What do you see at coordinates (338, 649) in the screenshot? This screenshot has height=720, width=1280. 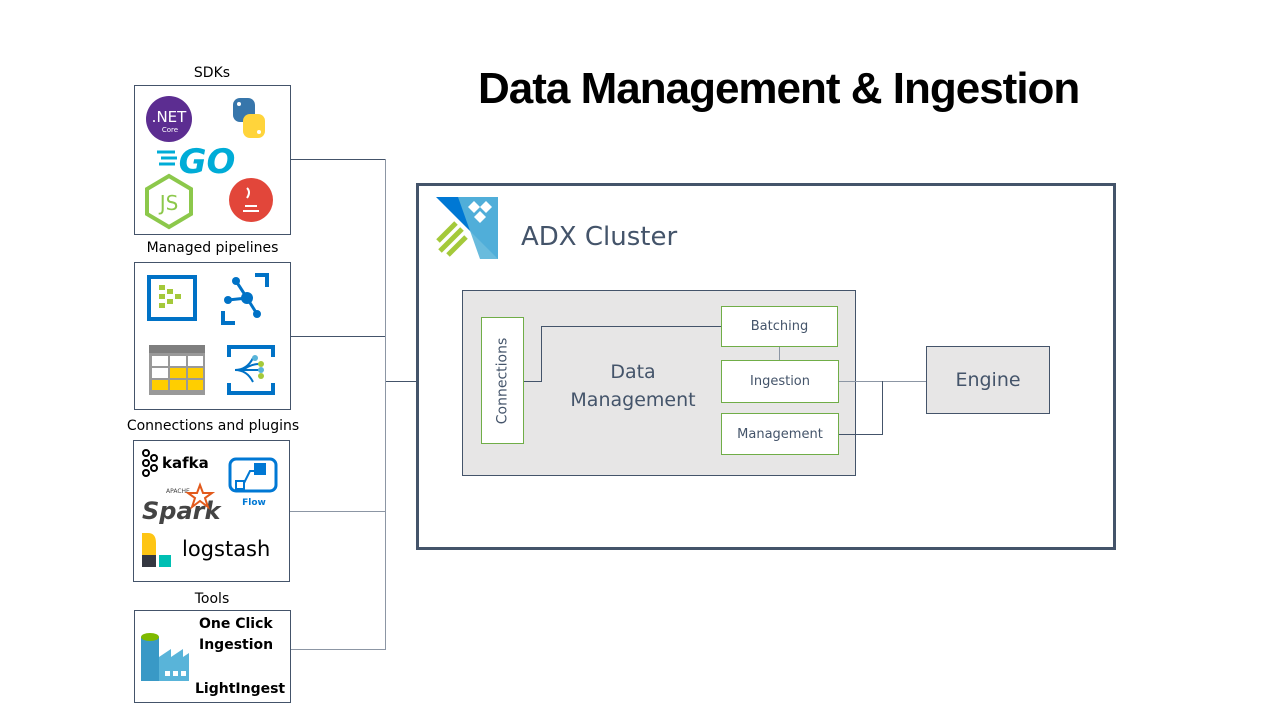 I see `connector-tools` at bounding box center [338, 649].